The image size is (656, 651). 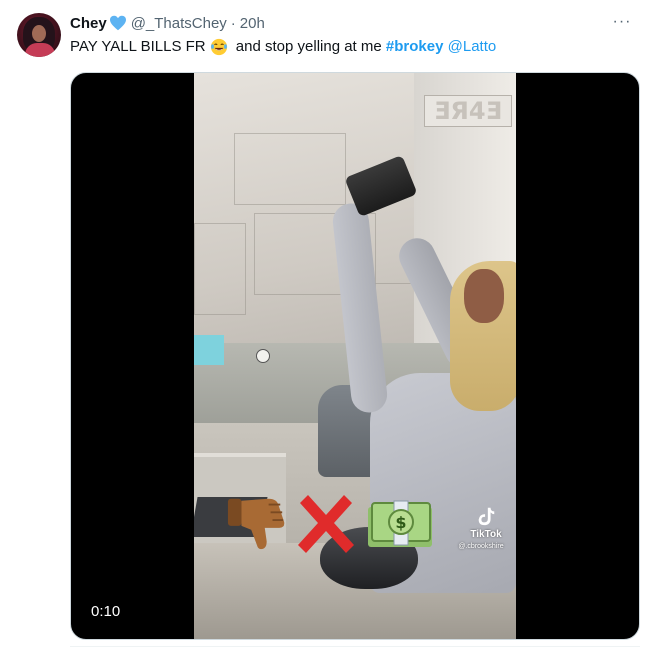 I want to click on money-with-wings-emoji-icon: $, so click(x=400, y=523).